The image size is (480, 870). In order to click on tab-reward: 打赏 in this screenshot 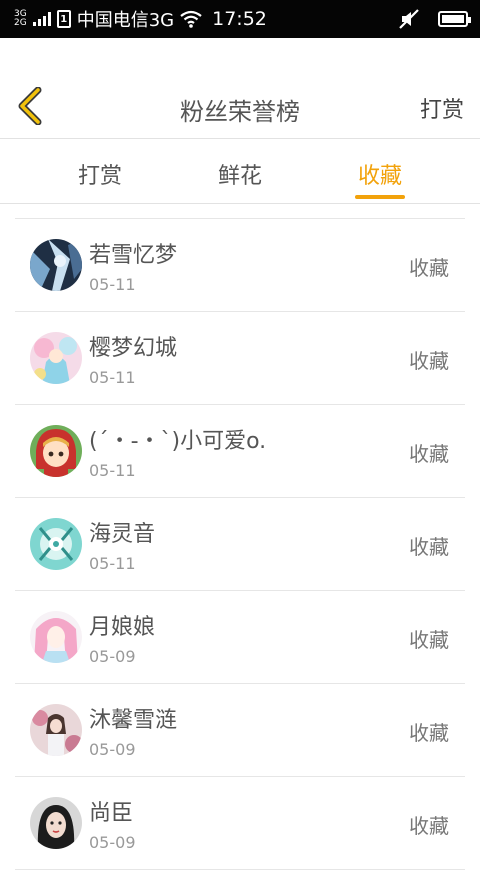, I will do `click(100, 171)`.